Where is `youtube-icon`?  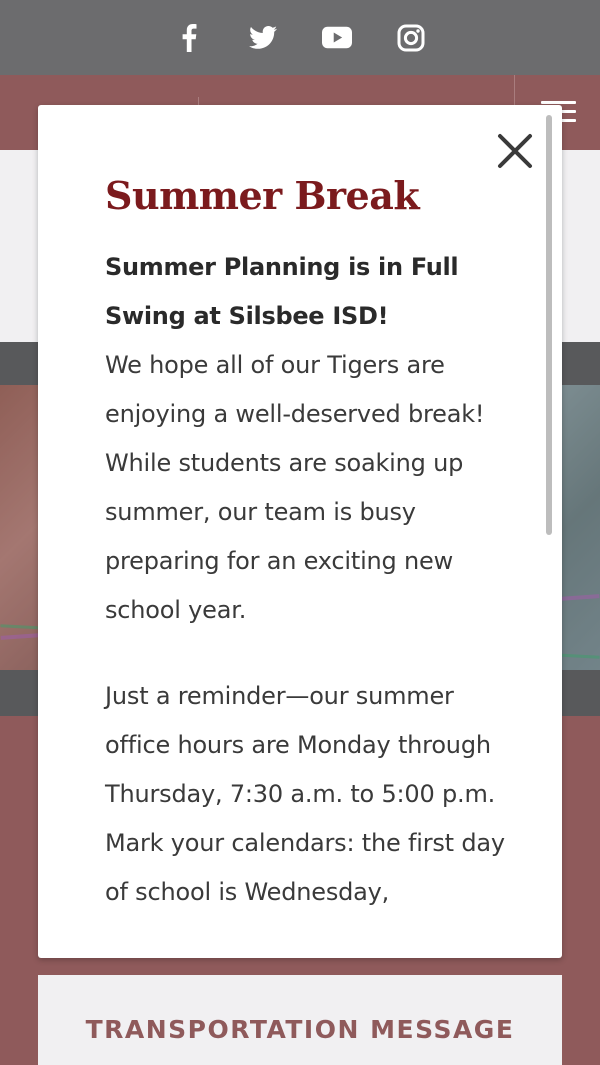
youtube-icon is located at coordinates (337, 38).